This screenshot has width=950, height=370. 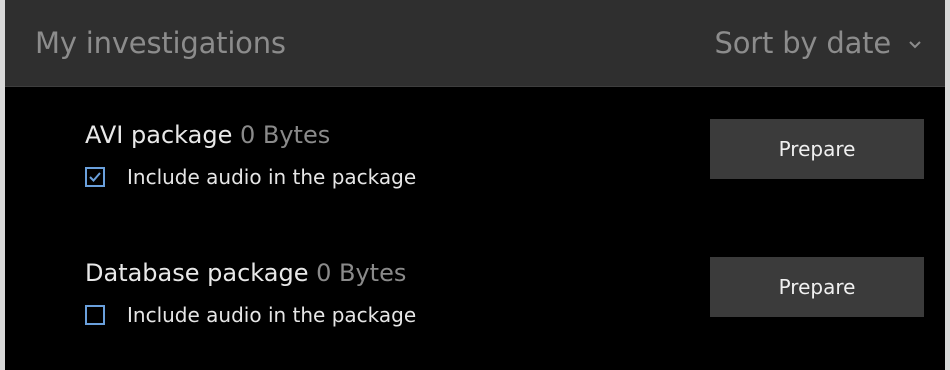 I want to click on sort-dropdown: Sort by date, so click(x=820, y=43).